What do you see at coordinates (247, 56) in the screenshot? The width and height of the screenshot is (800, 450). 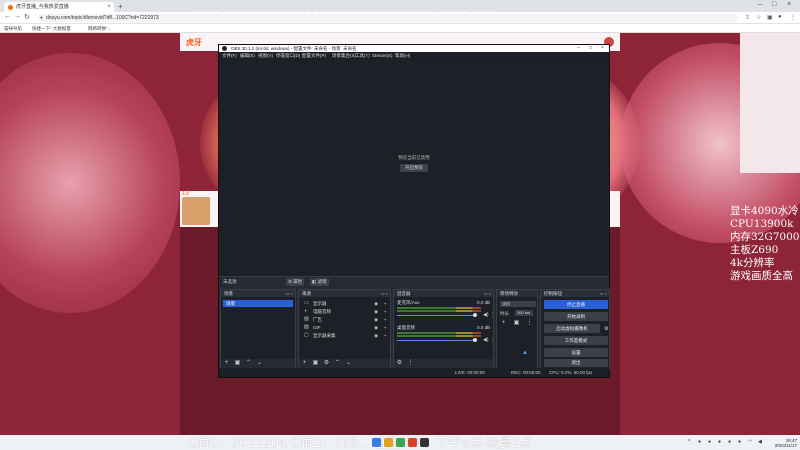 I see `menu-edit: 编辑(E)` at bounding box center [247, 56].